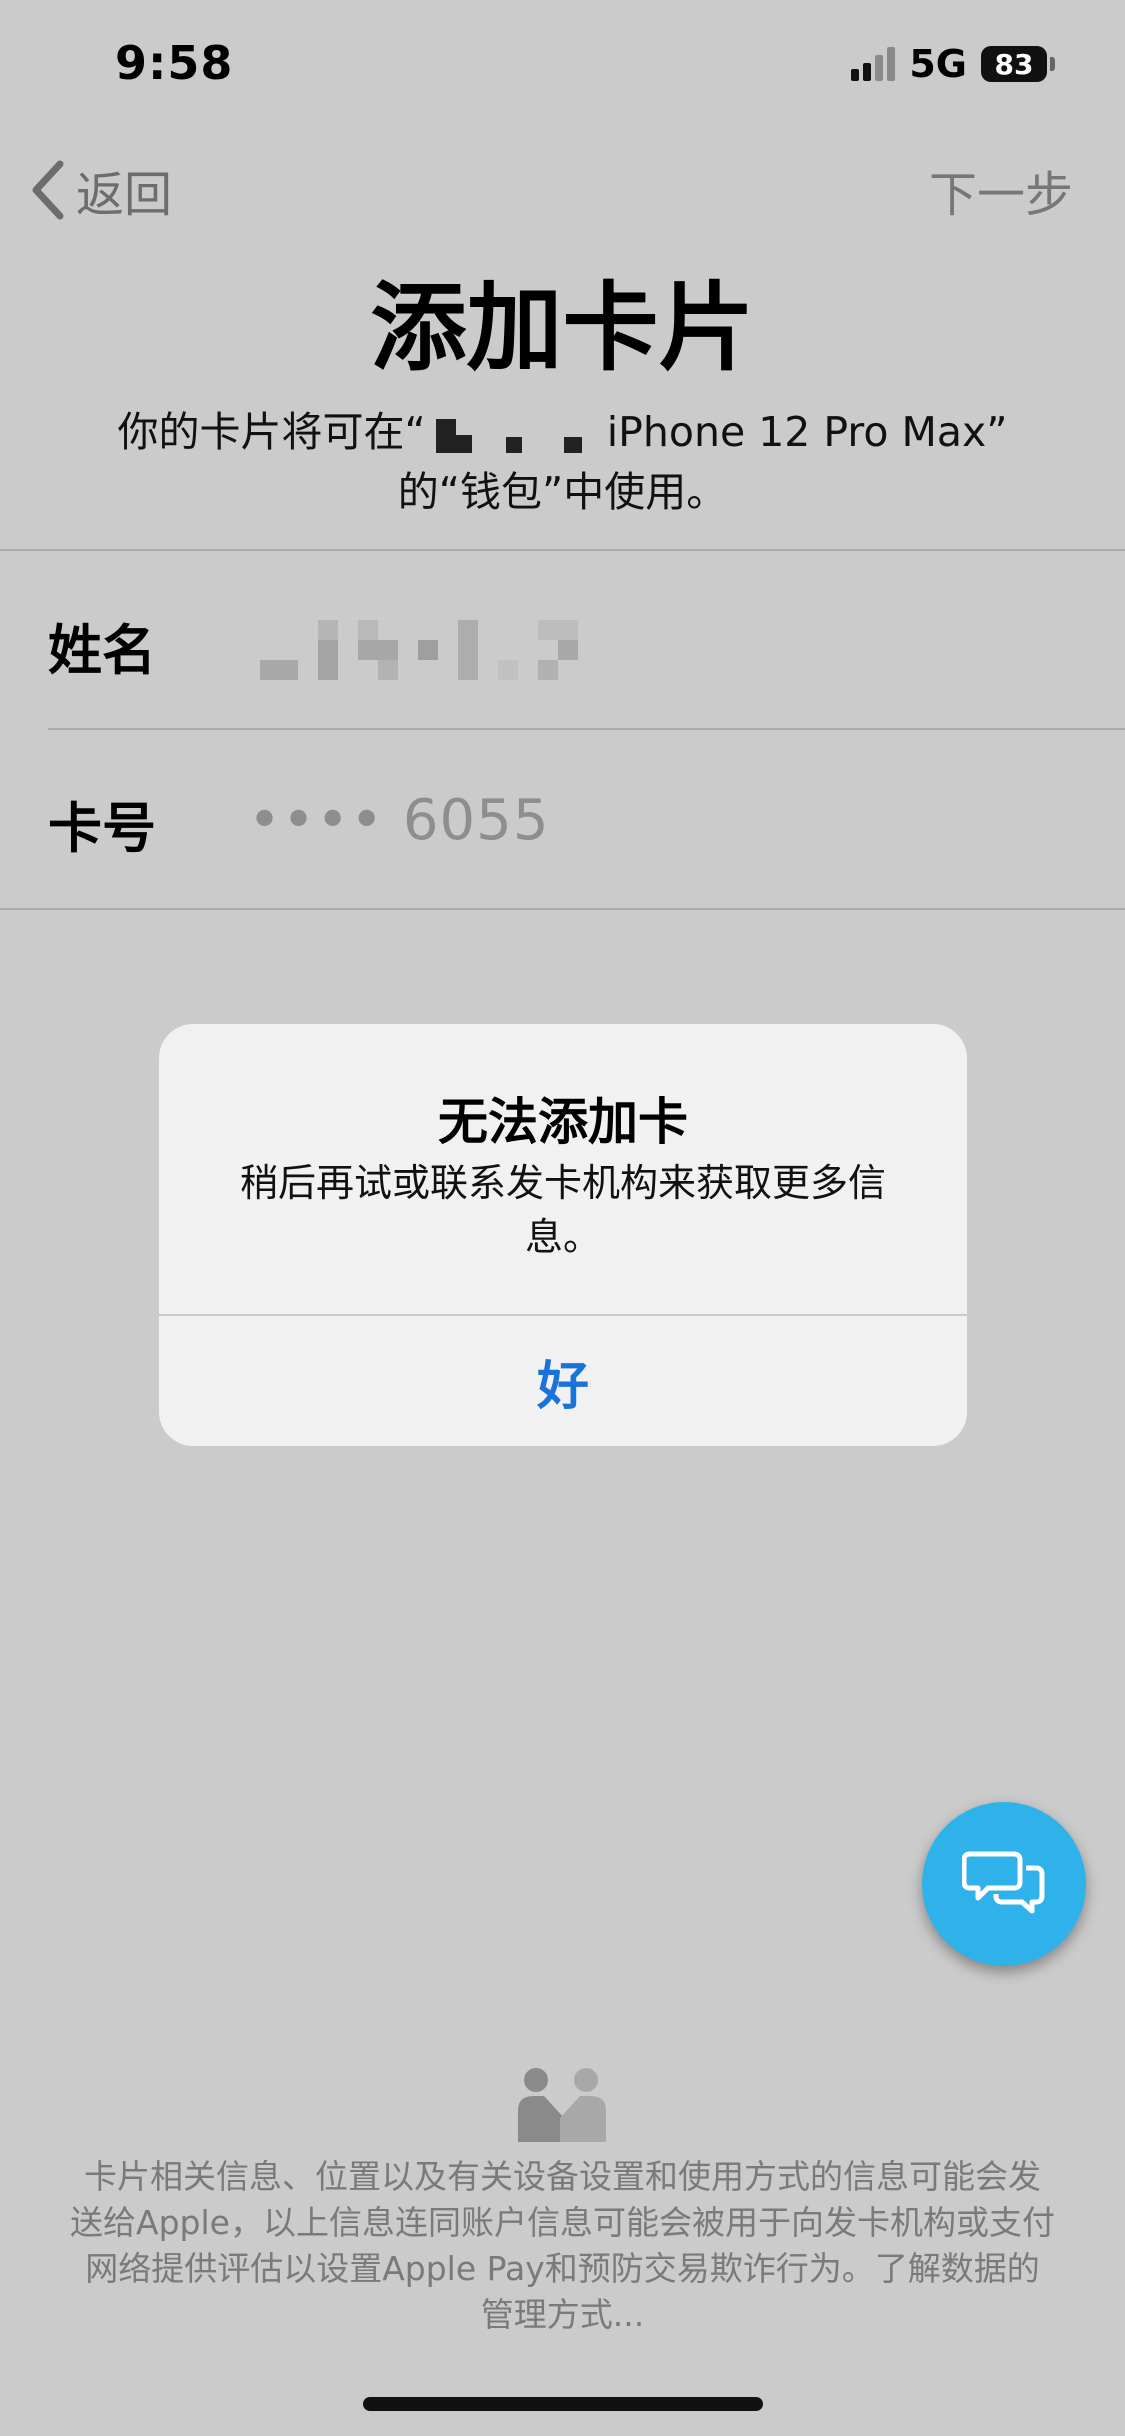 The image size is (1125, 2436). What do you see at coordinates (1014, 64) in the screenshot?
I see `battery-level: 83` at bounding box center [1014, 64].